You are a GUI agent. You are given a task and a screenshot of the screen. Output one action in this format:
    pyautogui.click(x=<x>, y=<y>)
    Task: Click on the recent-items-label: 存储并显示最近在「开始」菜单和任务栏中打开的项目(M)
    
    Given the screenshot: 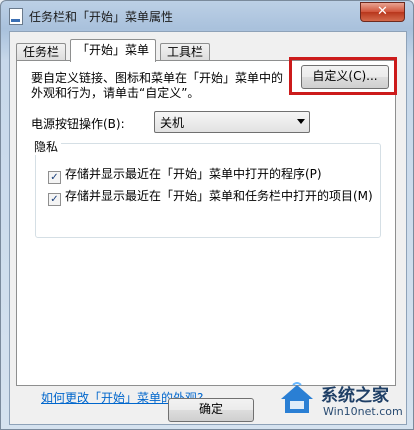 What is the action you would take?
    pyautogui.click(x=219, y=196)
    